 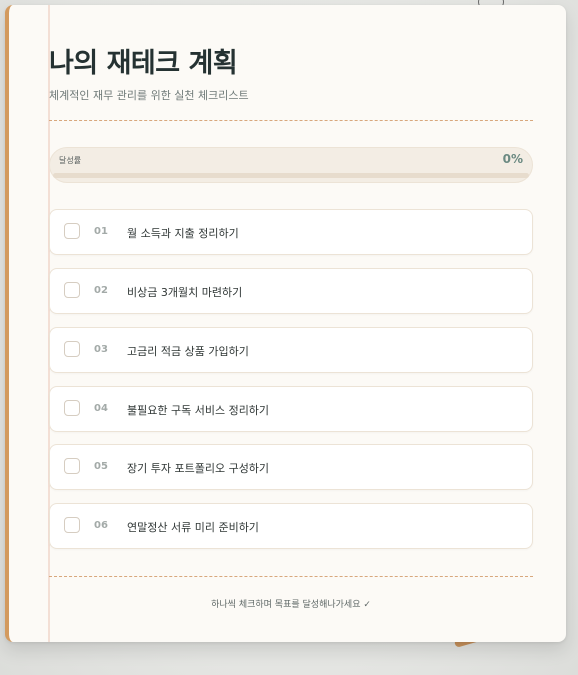 What do you see at coordinates (291, 232) in the screenshot?
I see `task-item: 01 월 소득과 지출 정리하기` at bounding box center [291, 232].